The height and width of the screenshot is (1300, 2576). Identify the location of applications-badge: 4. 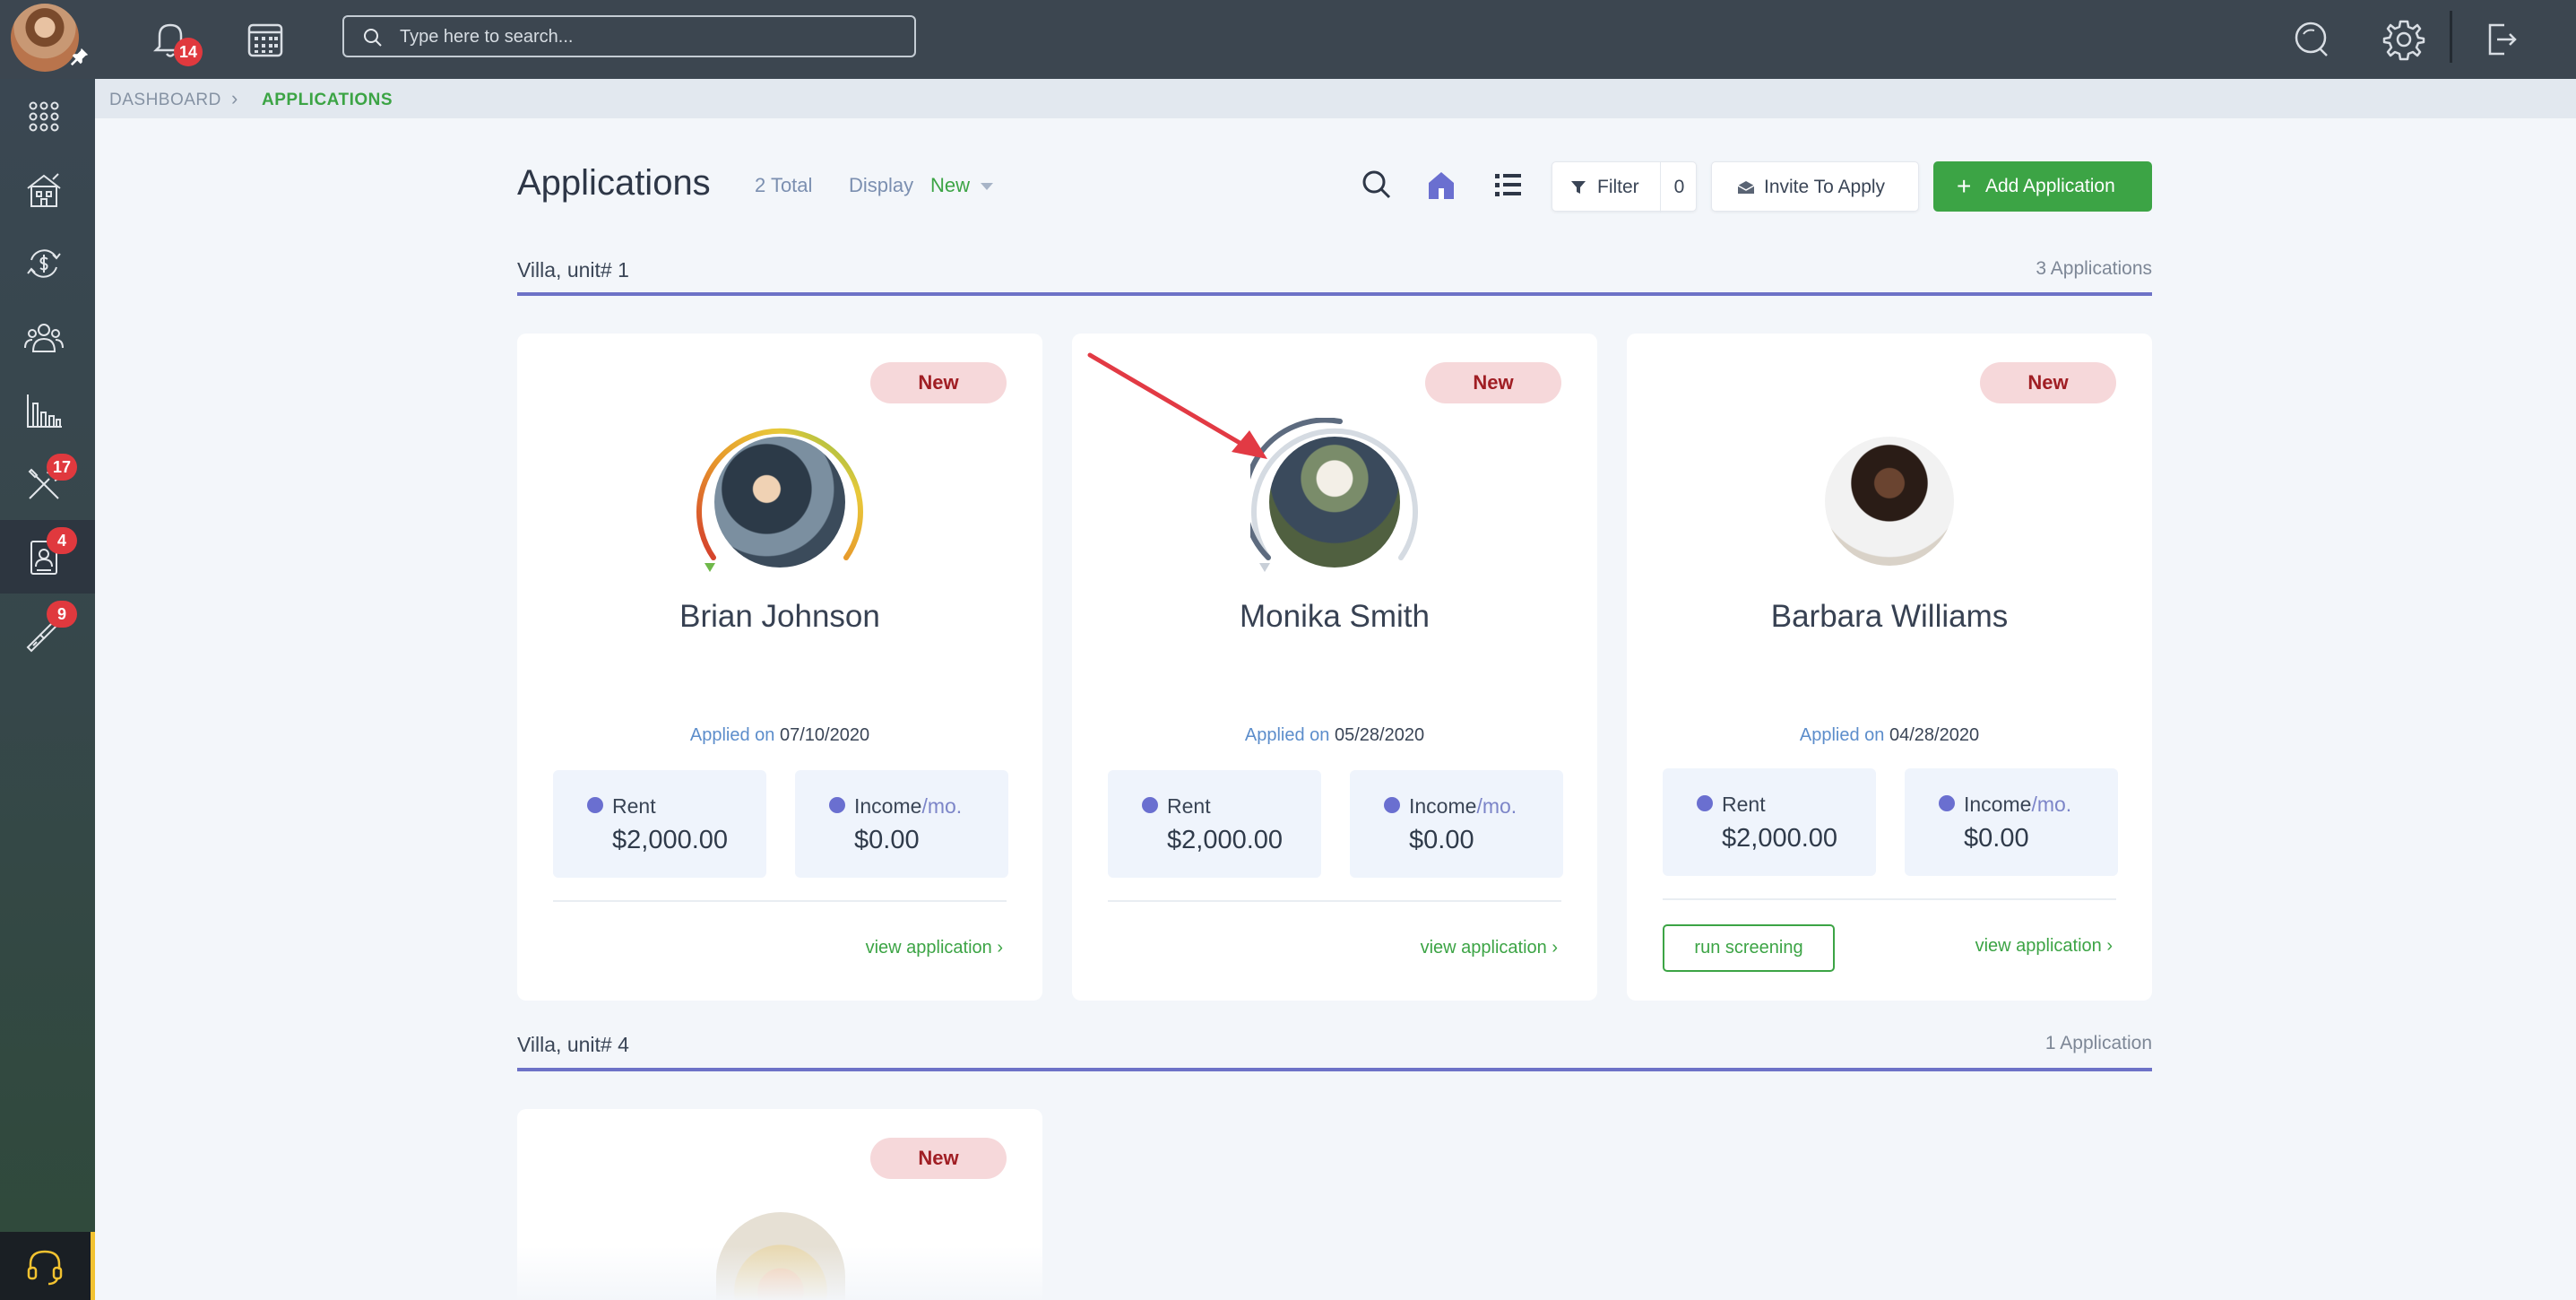
(62, 540).